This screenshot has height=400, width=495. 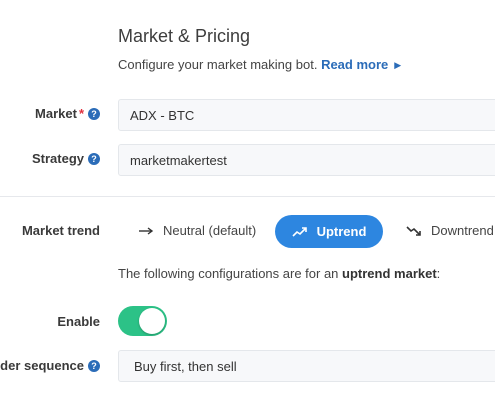 What do you see at coordinates (218, 64) in the screenshot?
I see `description-text: Configure your market making bot.` at bounding box center [218, 64].